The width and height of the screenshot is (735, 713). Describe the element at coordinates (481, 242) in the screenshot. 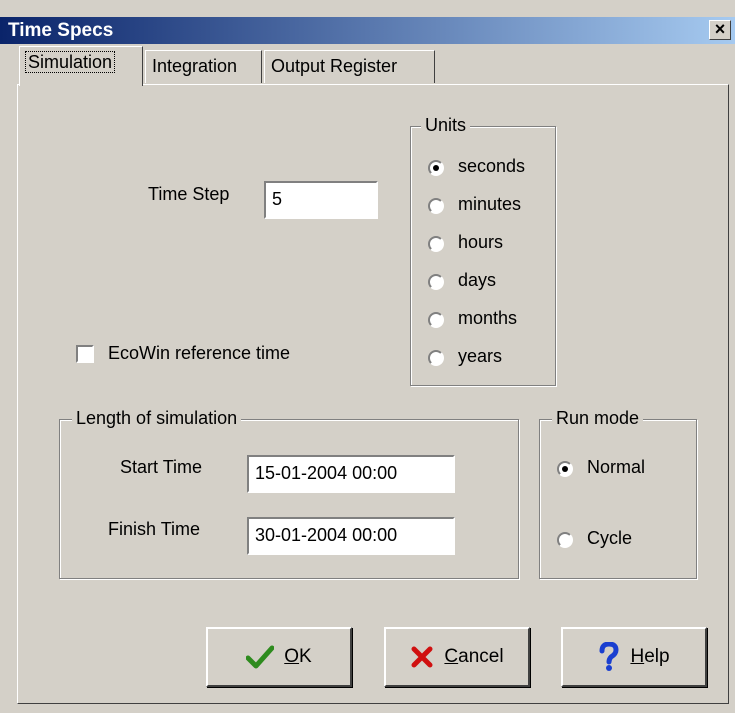

I see `units-label-hours: hours` at that location.